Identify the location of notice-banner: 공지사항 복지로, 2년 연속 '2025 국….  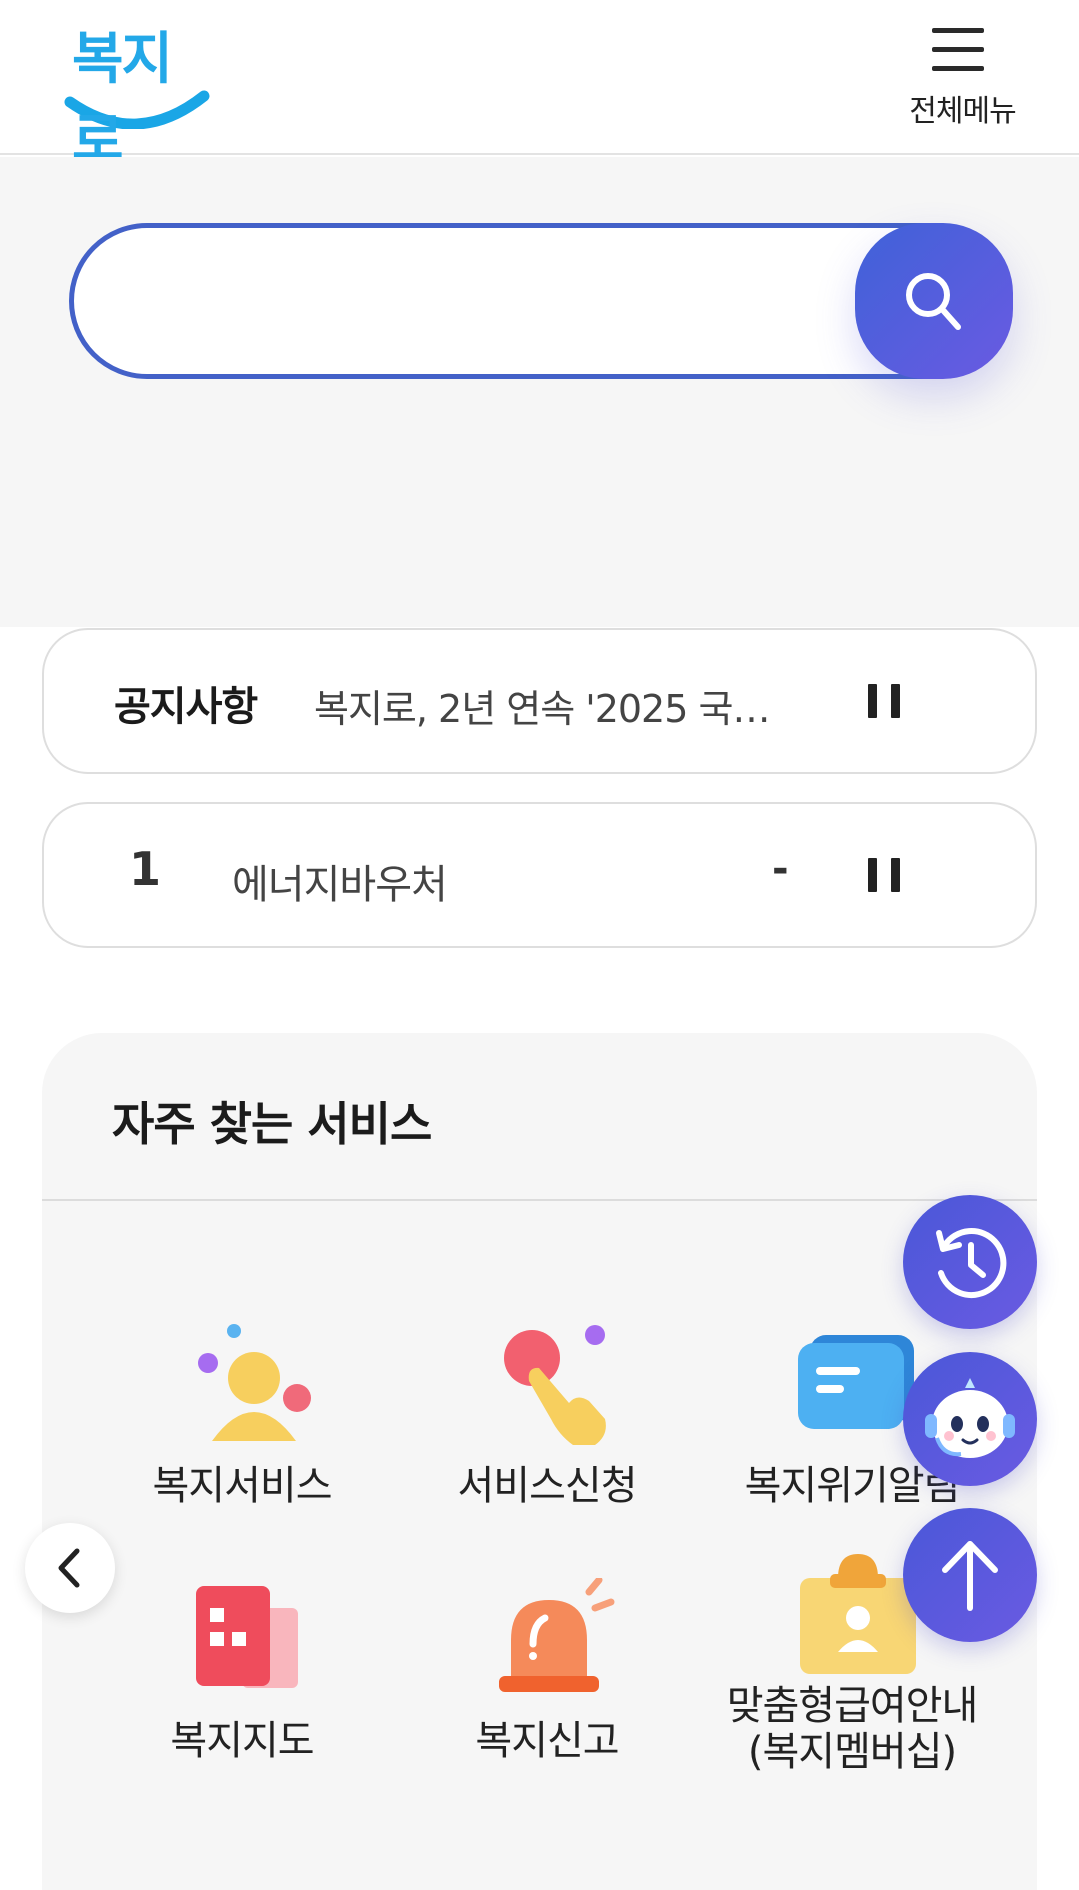
(539, 701).